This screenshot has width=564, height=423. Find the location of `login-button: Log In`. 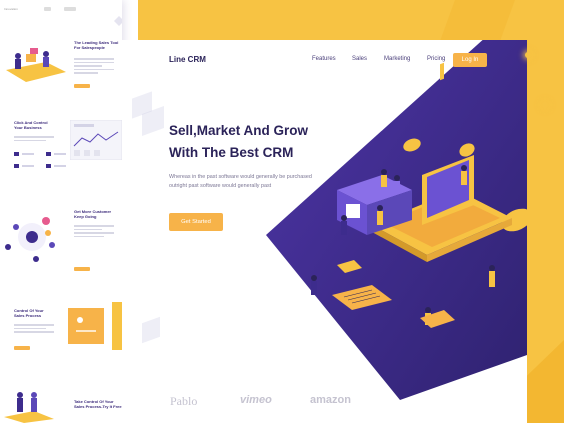

login-button: Log In is located at coordinates (470, 60).